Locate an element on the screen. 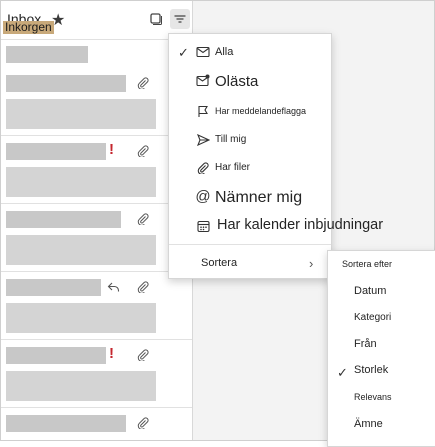  sort-option-size: ✓ Storlek is located at coordinates (381, 373).